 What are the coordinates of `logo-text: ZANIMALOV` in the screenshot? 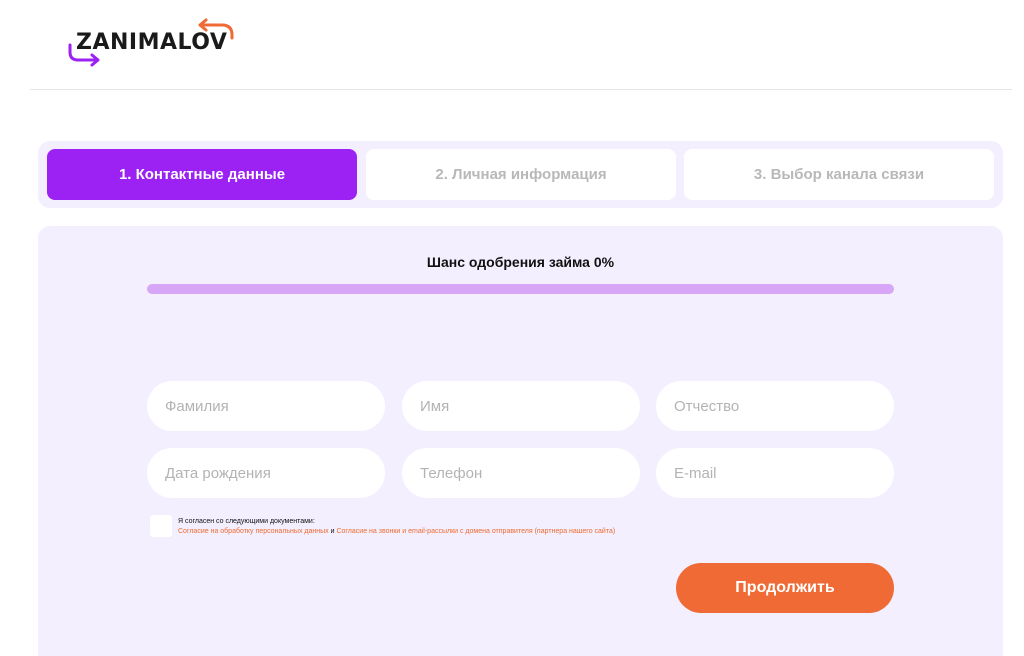 It's located at (152, 42).